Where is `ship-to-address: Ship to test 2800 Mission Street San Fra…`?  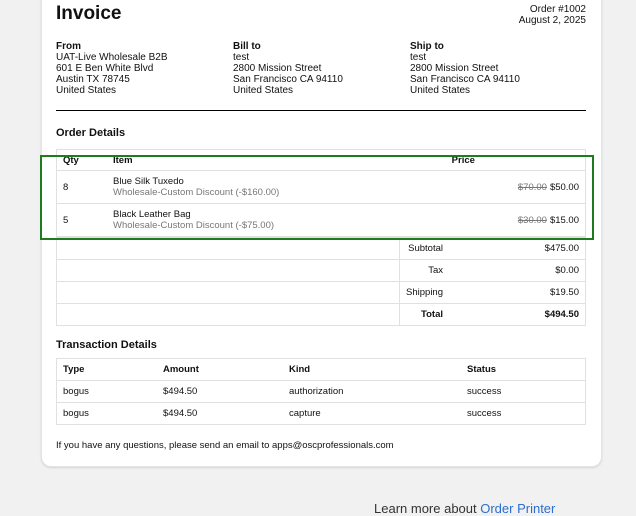 ship-to-address: Ship to test 2800 Mission Street San Fra… is located at coordinates (465, 68).